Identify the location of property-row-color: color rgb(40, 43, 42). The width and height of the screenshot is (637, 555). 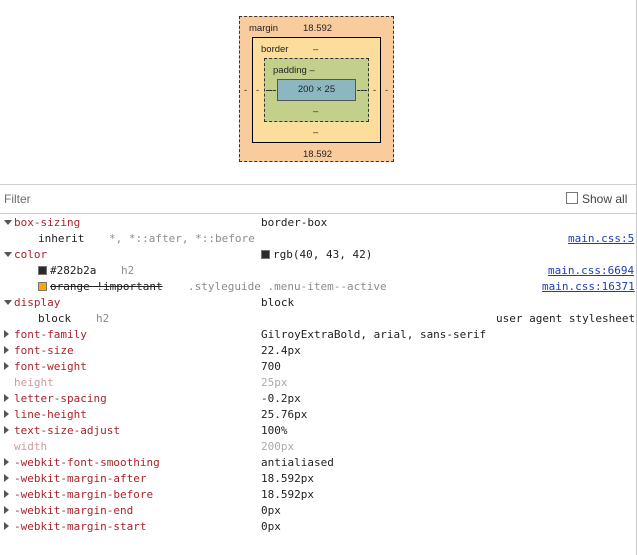
(318, 255).